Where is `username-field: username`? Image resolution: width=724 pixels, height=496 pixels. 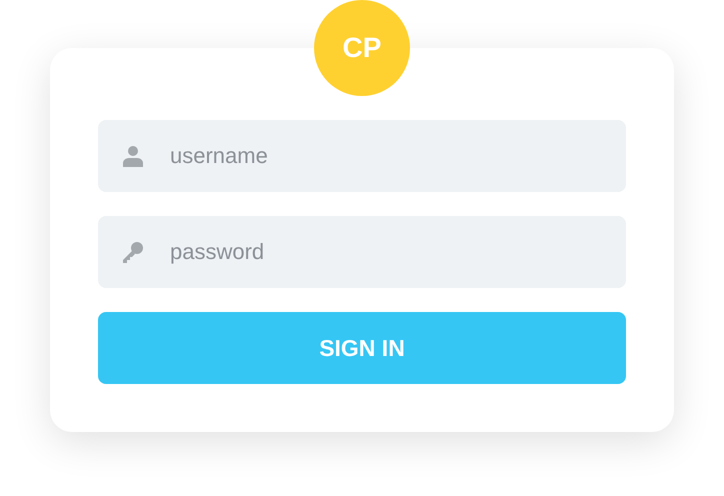
username-field: username is located at coordinates (362, 156).